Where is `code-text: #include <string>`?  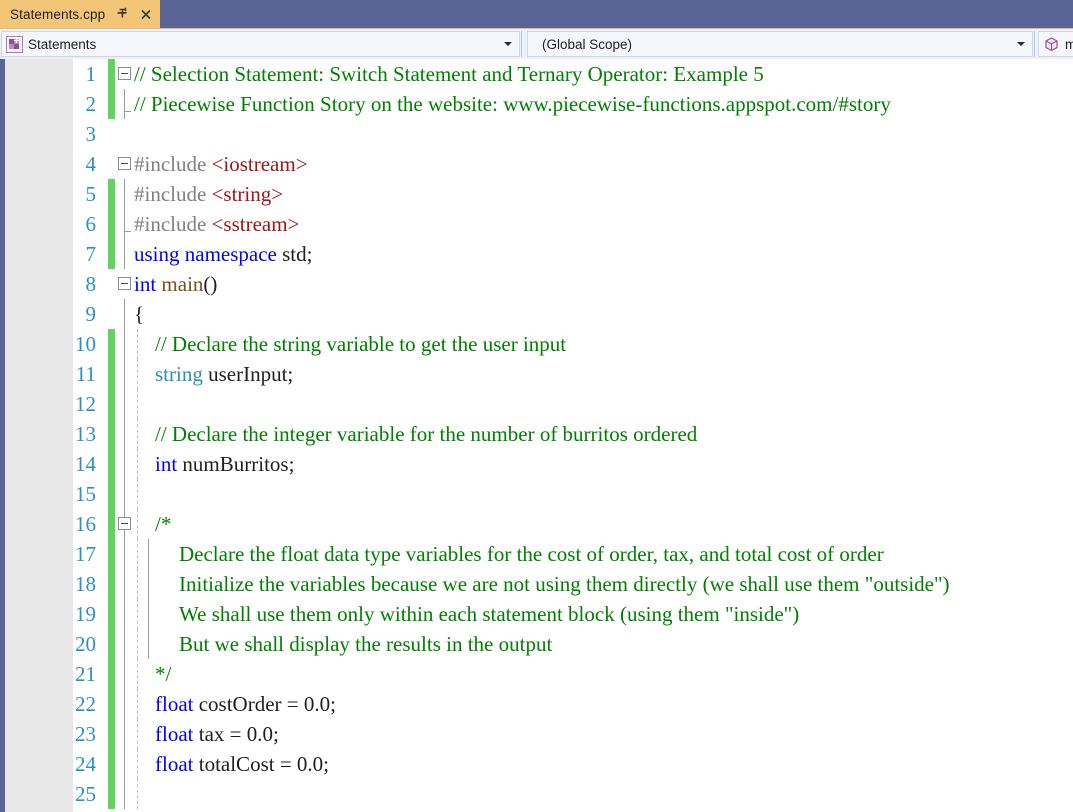 code-text: #include <string> is located at coordinates (208, 194).